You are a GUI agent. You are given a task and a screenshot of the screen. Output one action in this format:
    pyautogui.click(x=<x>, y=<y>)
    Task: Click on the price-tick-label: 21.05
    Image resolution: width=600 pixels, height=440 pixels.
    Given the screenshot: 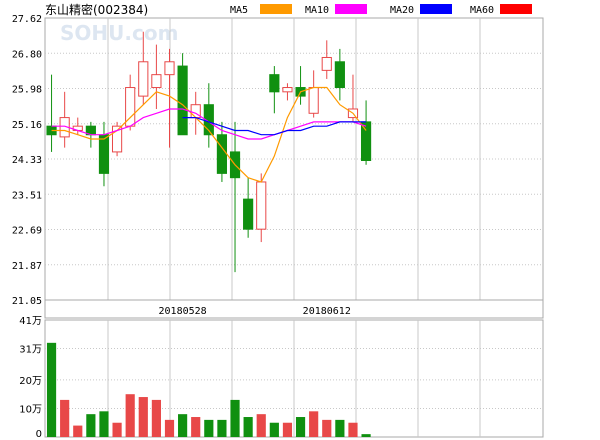 What is the action you would take?
    pyautogui.click(x=27, y=301)
    